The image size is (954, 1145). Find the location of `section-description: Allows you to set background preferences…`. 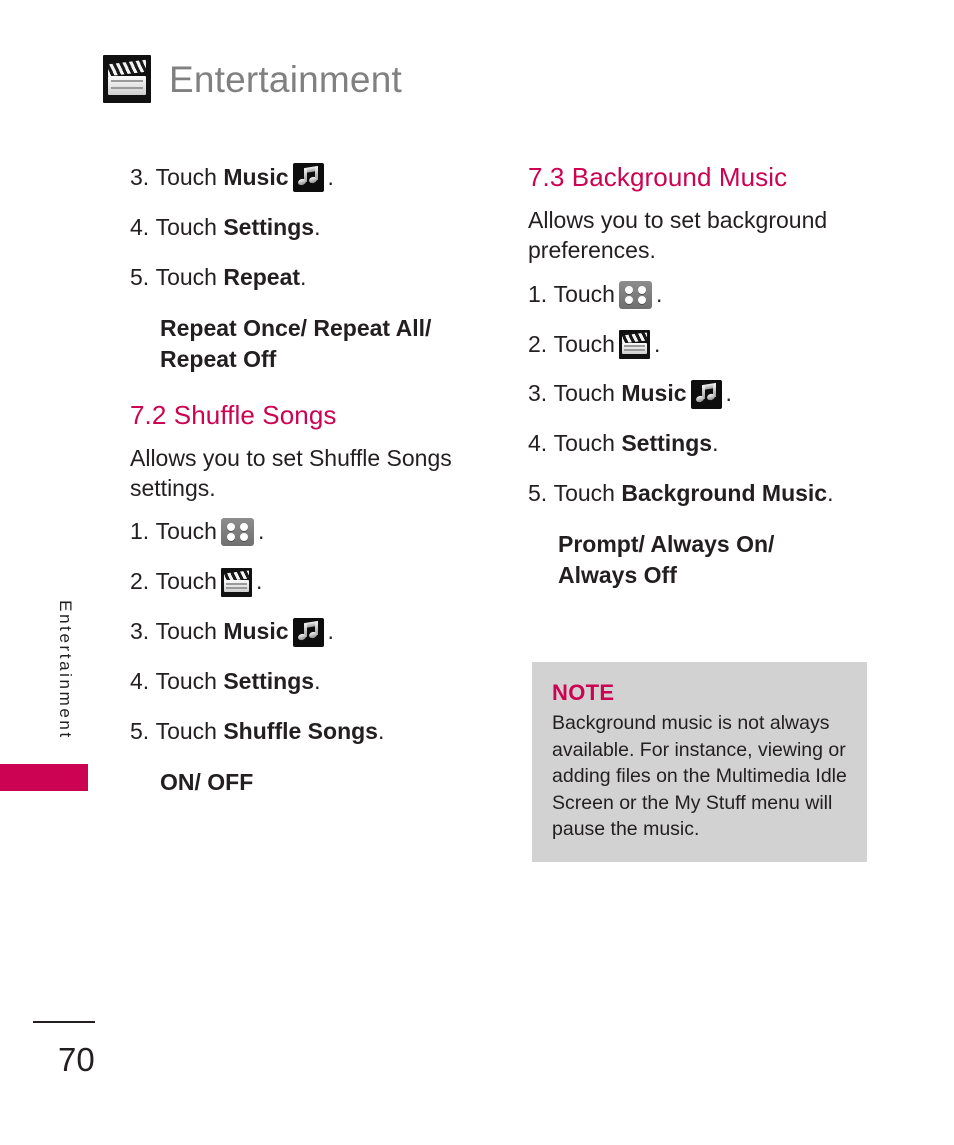

section-description: Allows you to set background preferences… is located at coordinates (678, 235).